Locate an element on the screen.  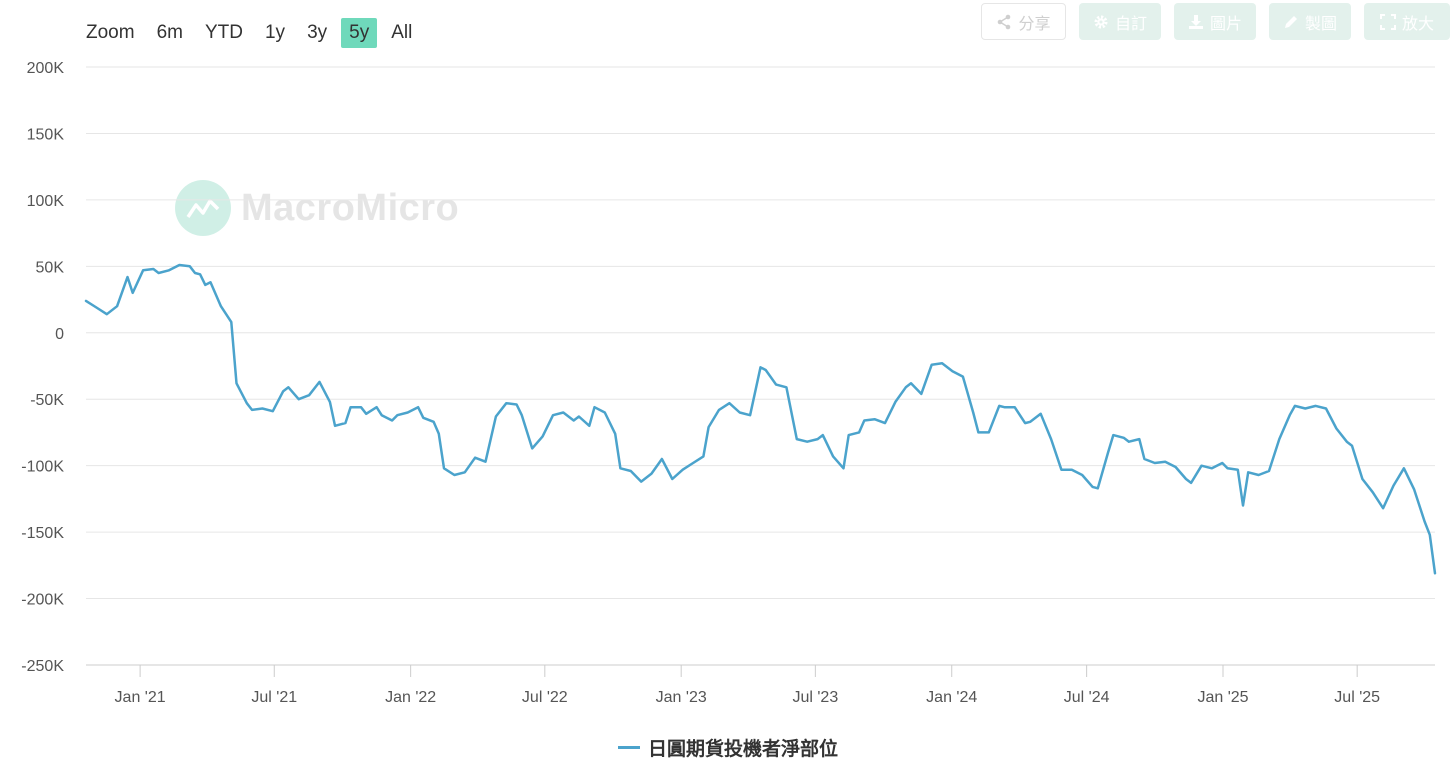
y-axis: 200K 150K 100K 50K 0 -50K -100K -150K -200K -250K is located at coordinates (42, 367).